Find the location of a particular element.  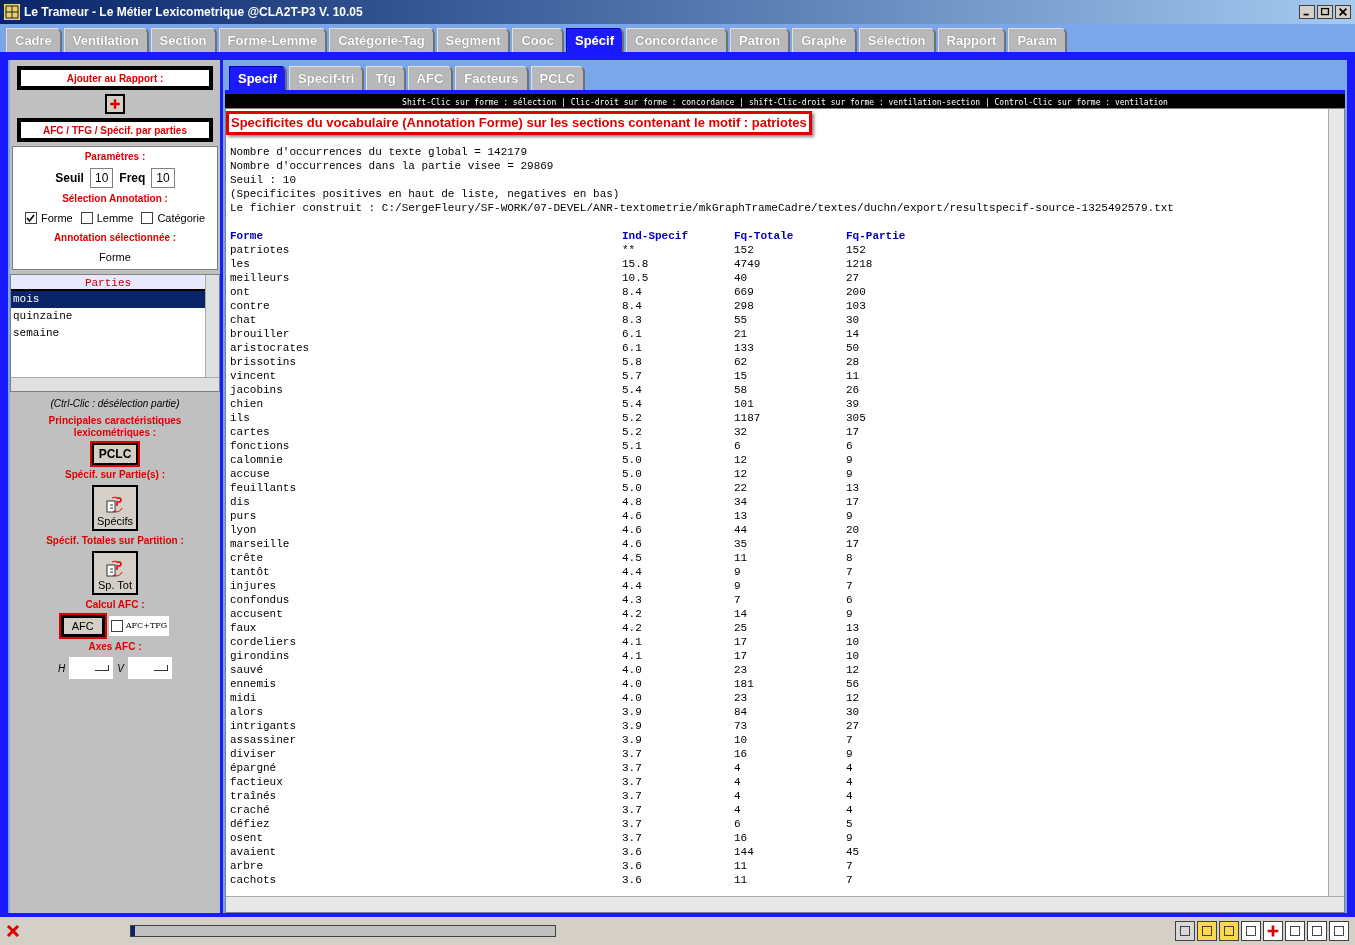

close-icon is located at coordinates (1343, 12).